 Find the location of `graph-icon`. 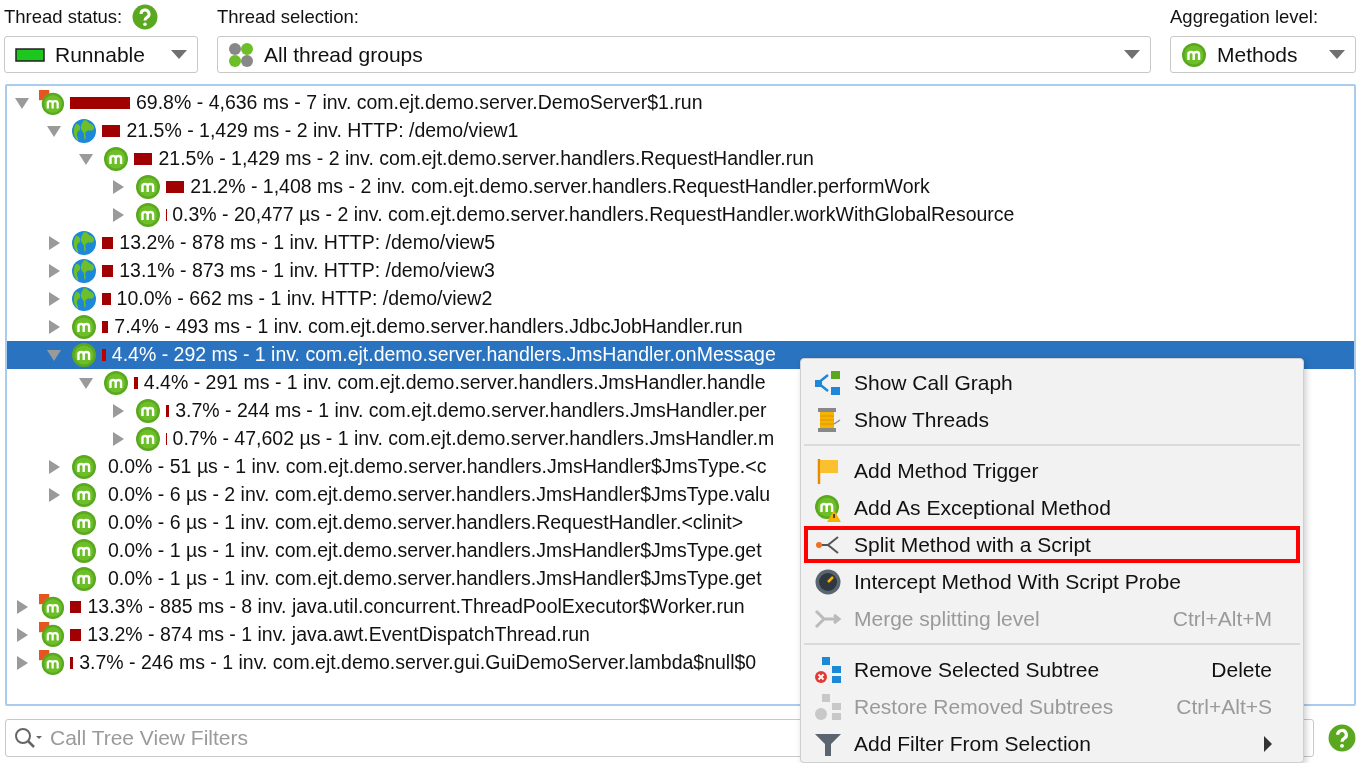

graph-icon is located at coordinates (828, 382).